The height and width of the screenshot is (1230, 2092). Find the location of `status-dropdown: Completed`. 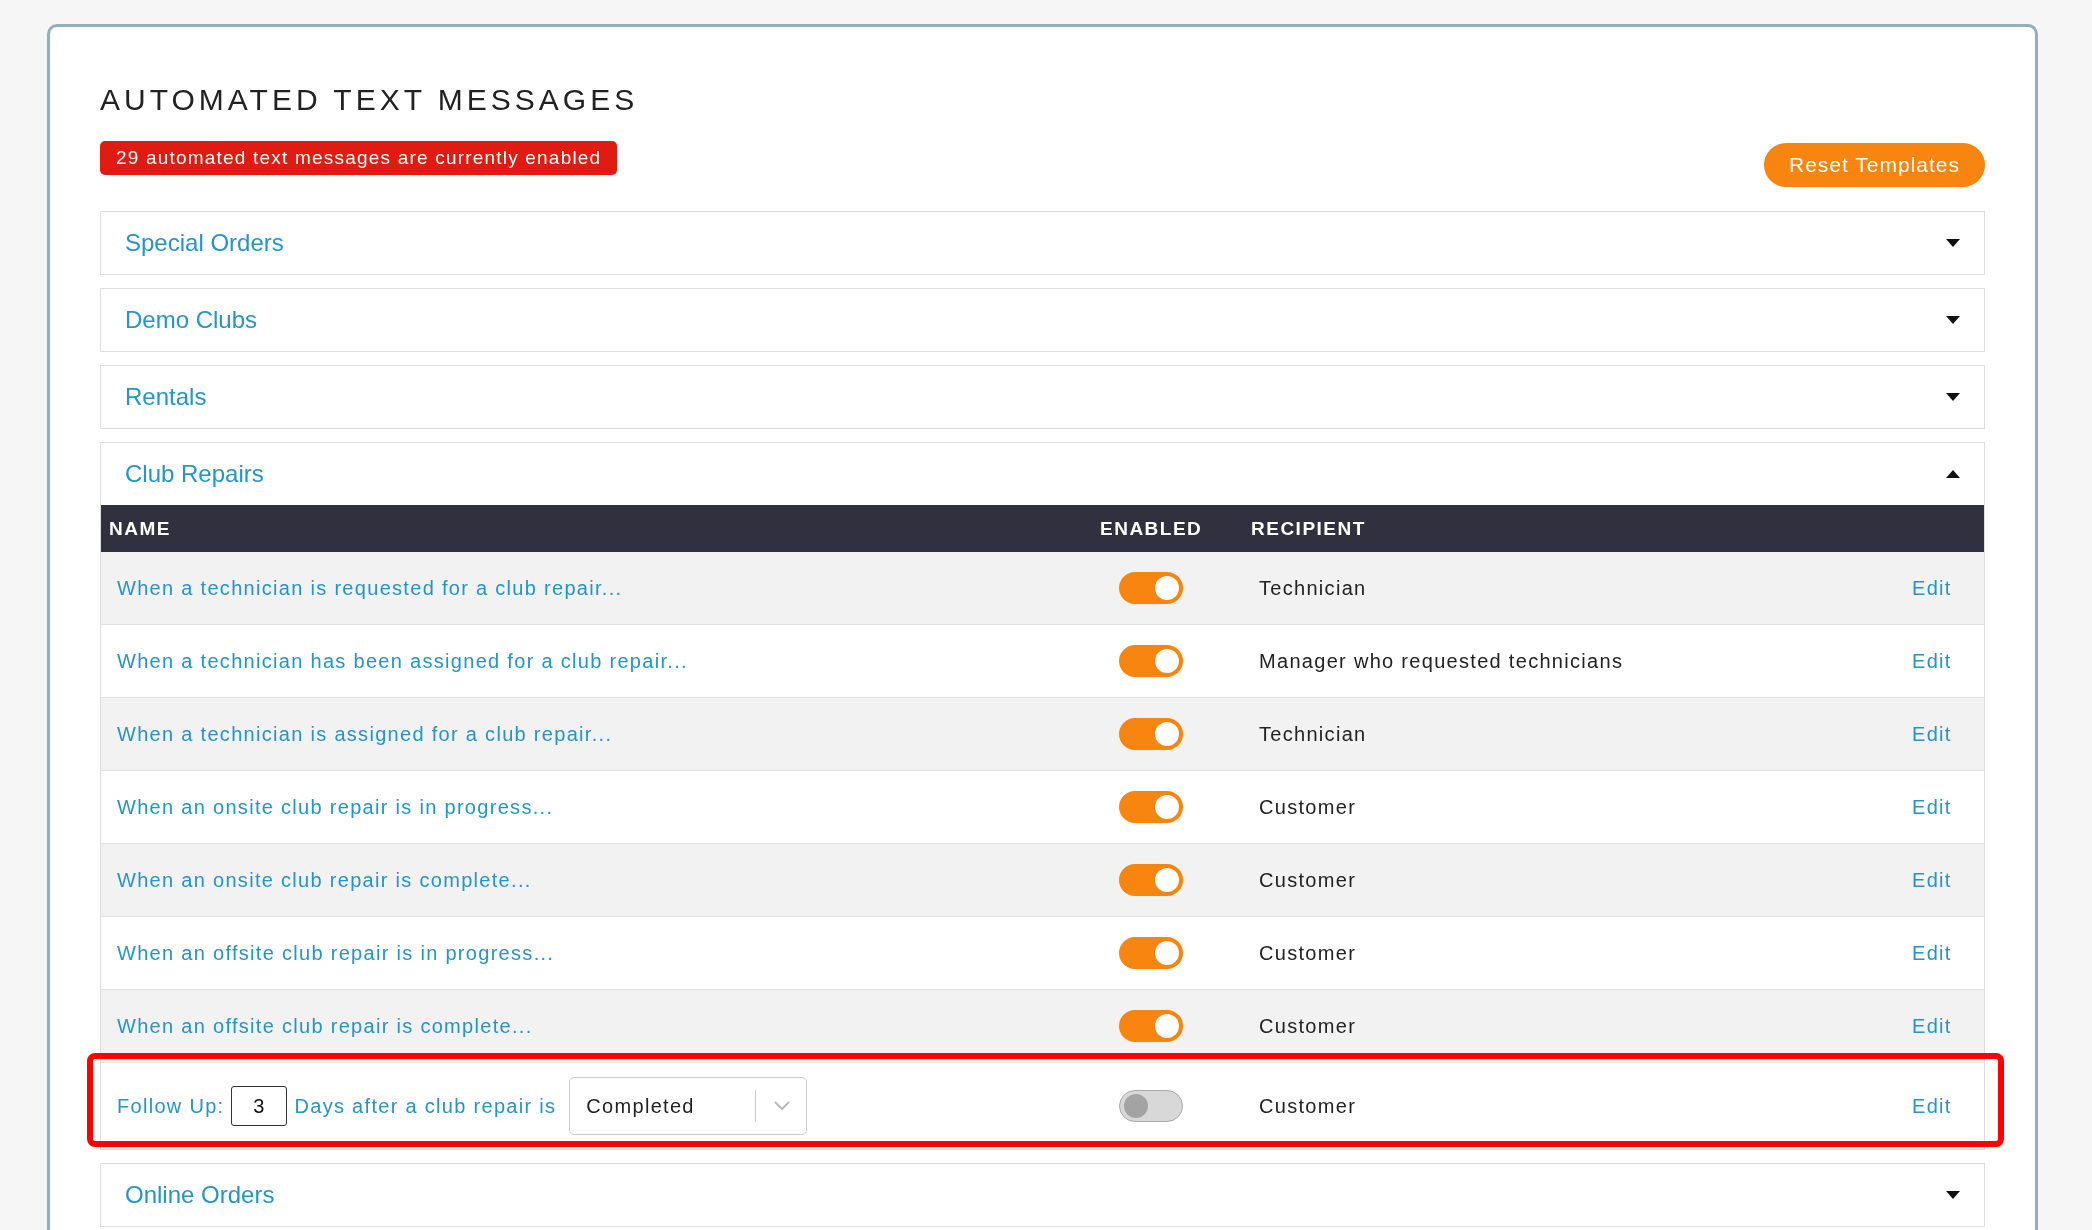

status-dropdown: Completed is located at coordinates (688, 1106).